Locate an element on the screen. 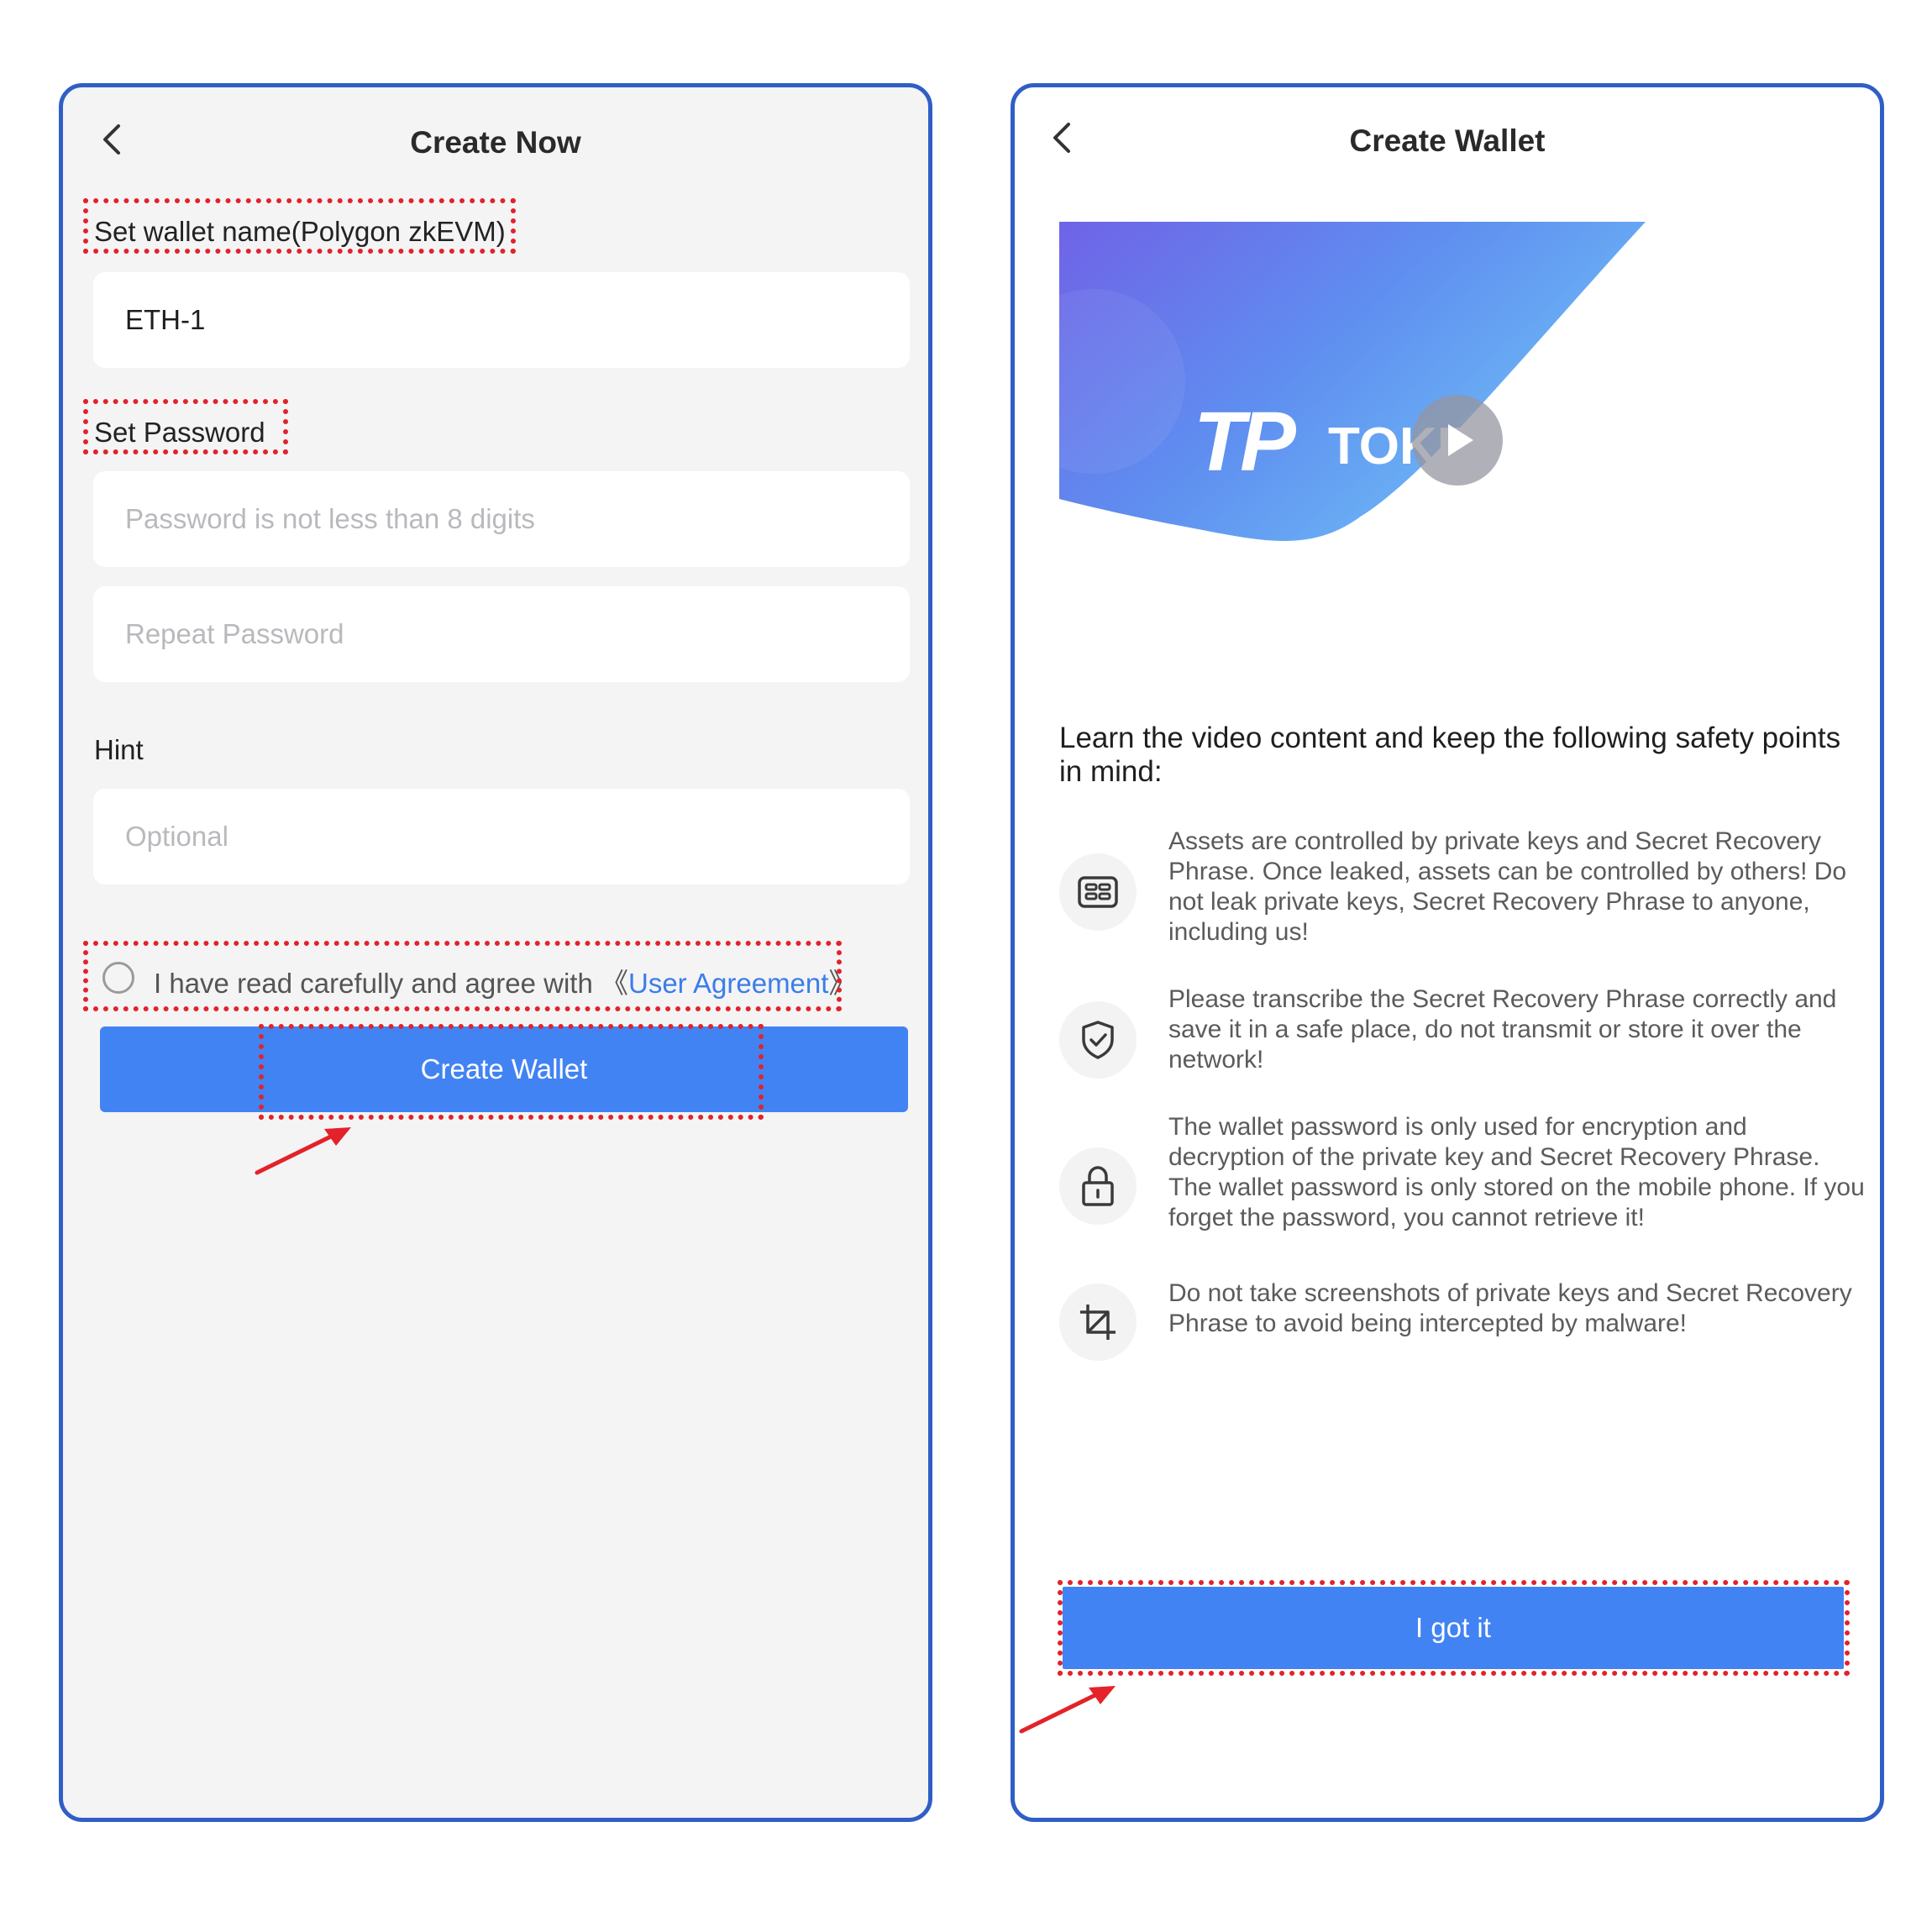 Image resolution: width=1932 pixels, height=1932 pixels. agreement-prefix: I have read carefully and agree with is located at coordinates (377, 983).